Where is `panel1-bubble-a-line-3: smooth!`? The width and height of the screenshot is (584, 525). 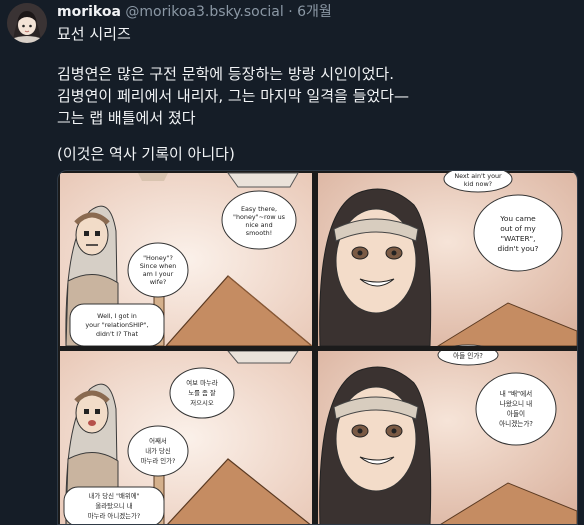
panel1-bubble-a-line-3: smooth! is located at coordinates (259, 233).